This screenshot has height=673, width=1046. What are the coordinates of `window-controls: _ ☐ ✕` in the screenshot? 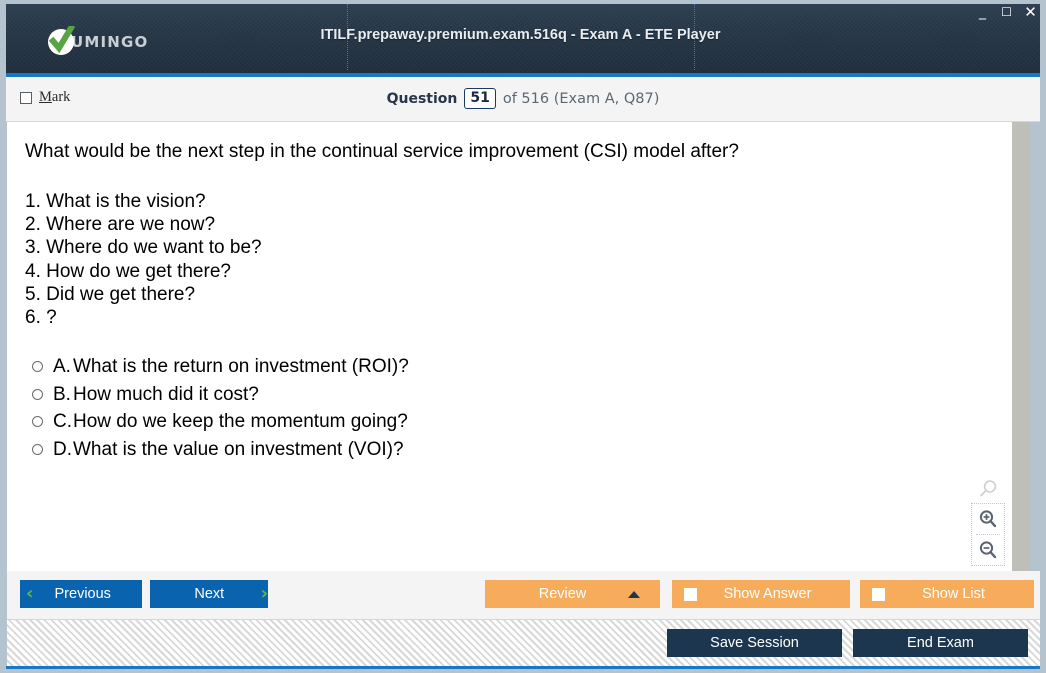 It's located at (1006, 12).